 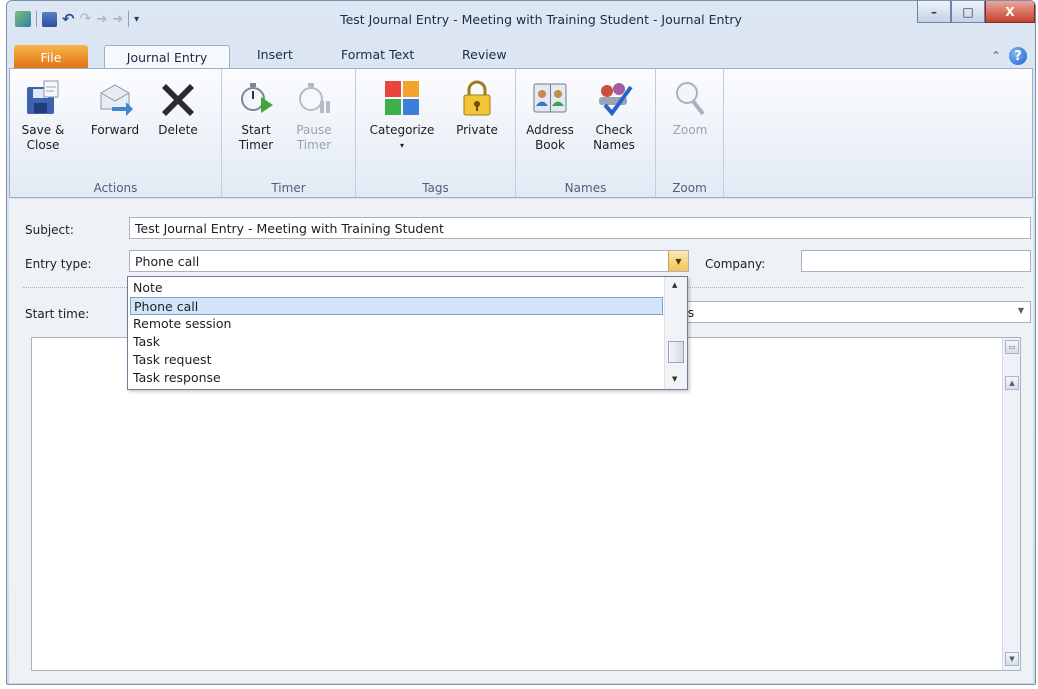 What do you see at coordinates (690, 98) in the screenshot?
I see `magnifier-icon` at bounding box center [690, 98].